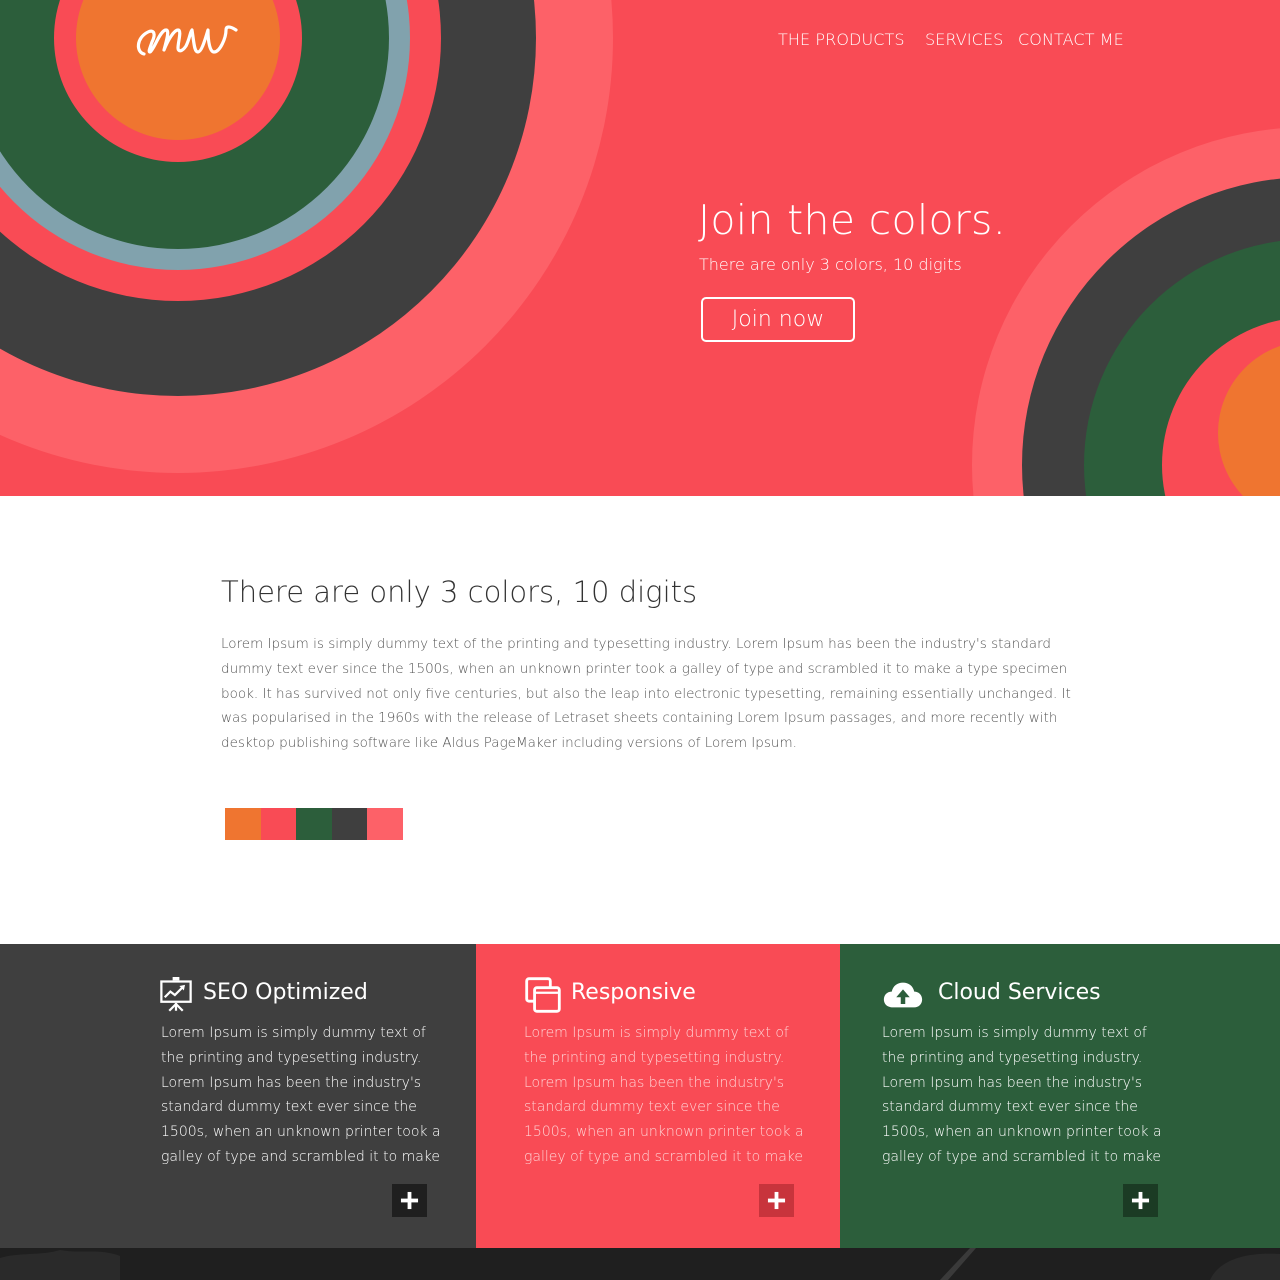  Describe the element at coordinates (830, 264) in the screenshot. I see `hero-subtitle: There are only 3 colors, 10 digits` at that location.